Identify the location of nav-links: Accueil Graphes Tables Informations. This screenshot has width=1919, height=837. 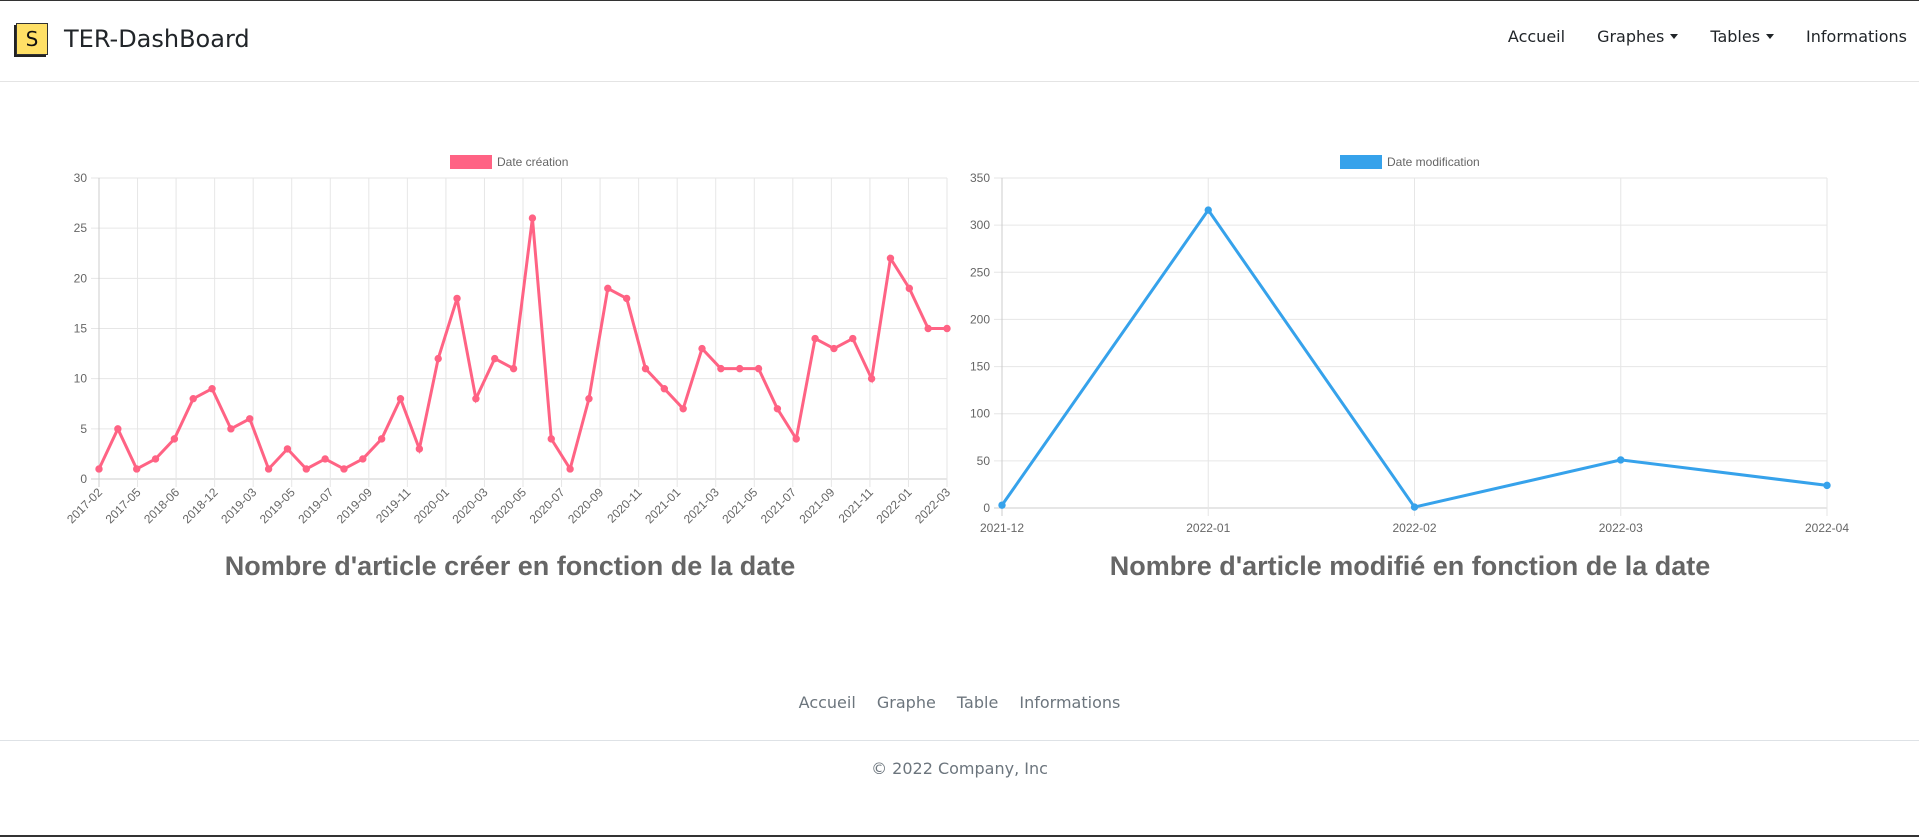
(1713, 36).